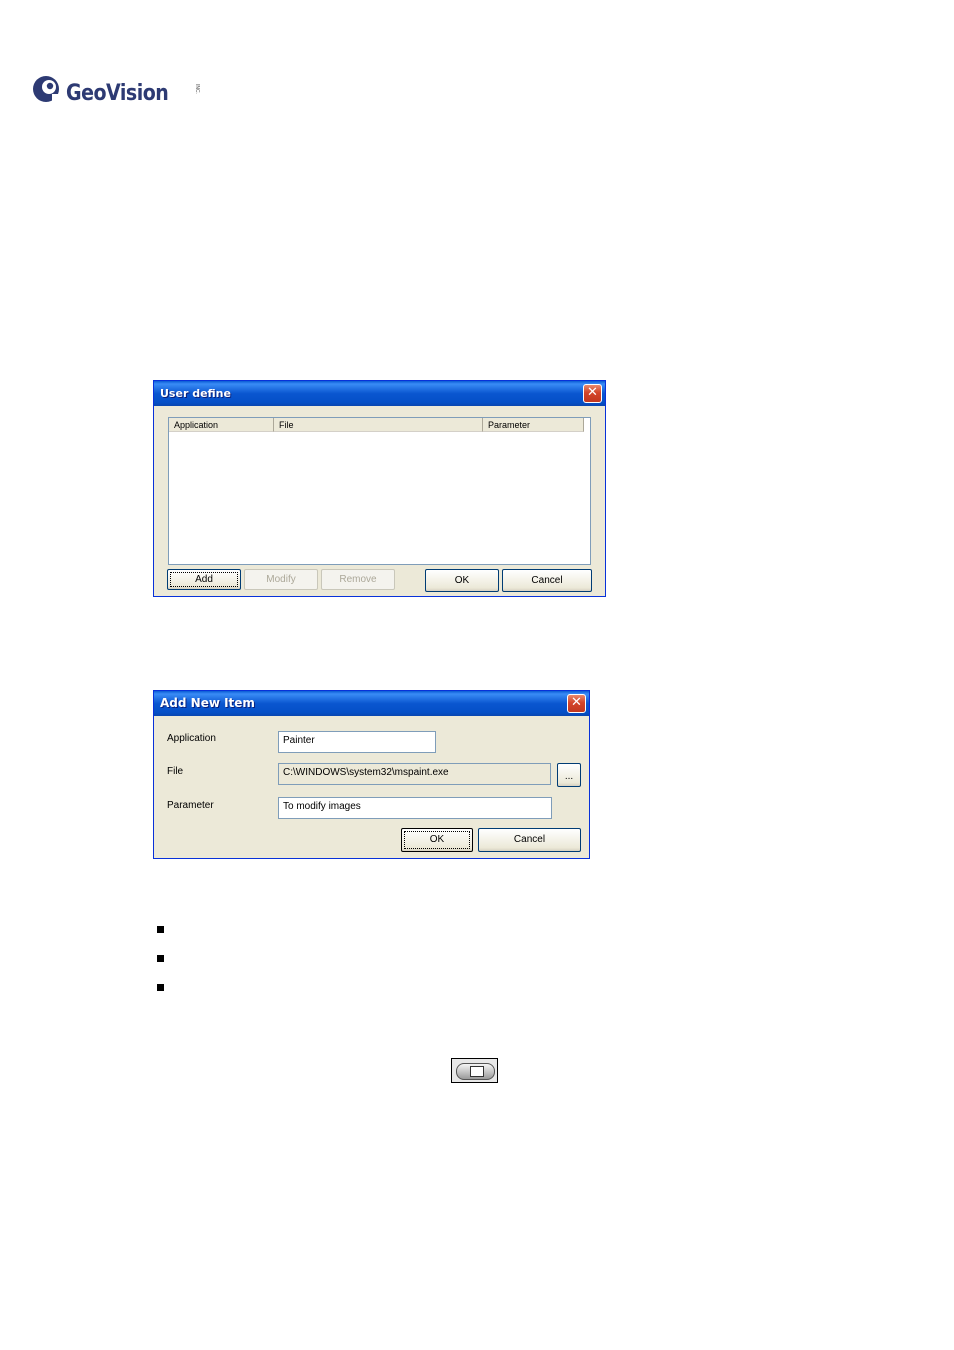 The width and height of the screenshot is (954, 1350). I want to click on file-path-field: C:\WINDOWS\system32\mspaint.exe, so click(414, 774).